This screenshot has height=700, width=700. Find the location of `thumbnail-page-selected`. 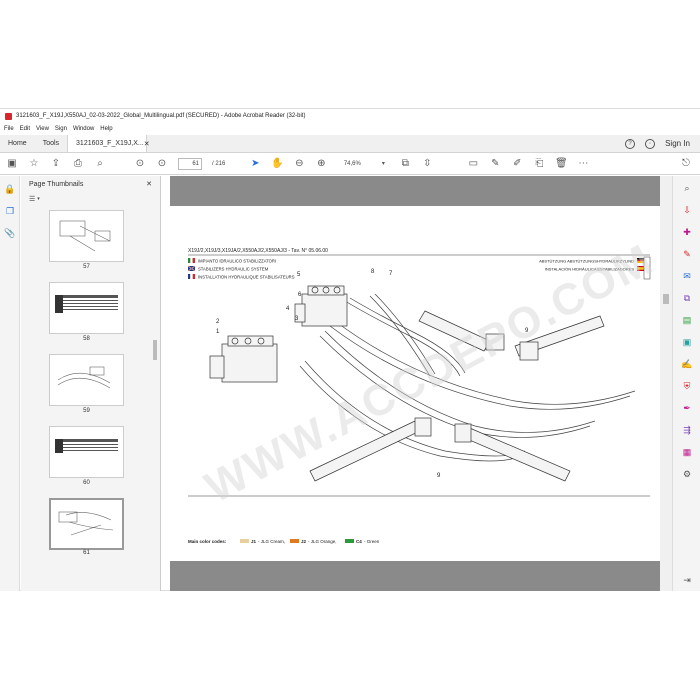

thumbnail-page-selected is located at coordinates (86, 524).